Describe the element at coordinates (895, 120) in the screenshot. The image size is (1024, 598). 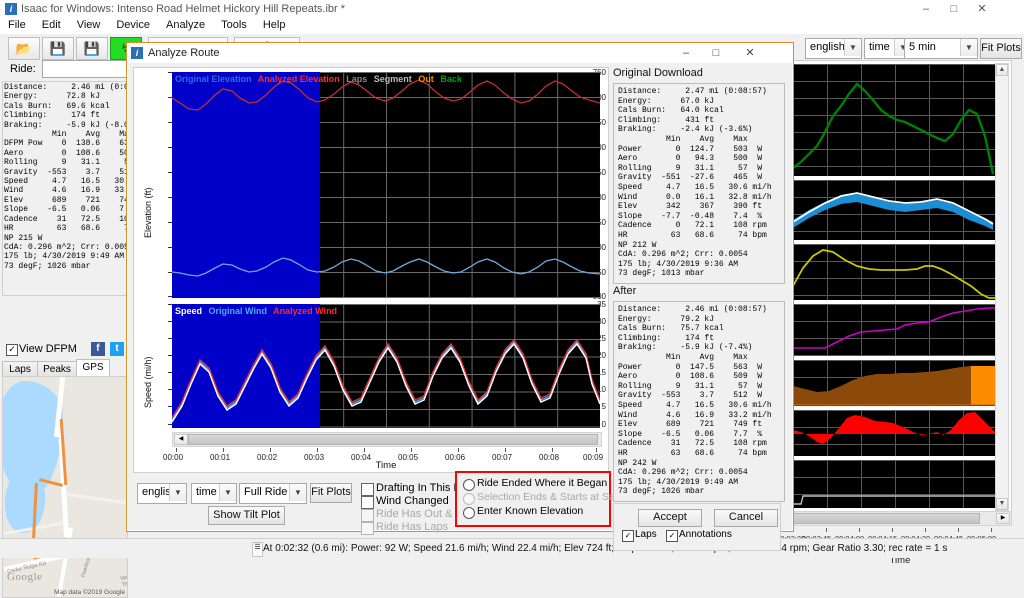
I see `mini-chart-elevation` at that location.